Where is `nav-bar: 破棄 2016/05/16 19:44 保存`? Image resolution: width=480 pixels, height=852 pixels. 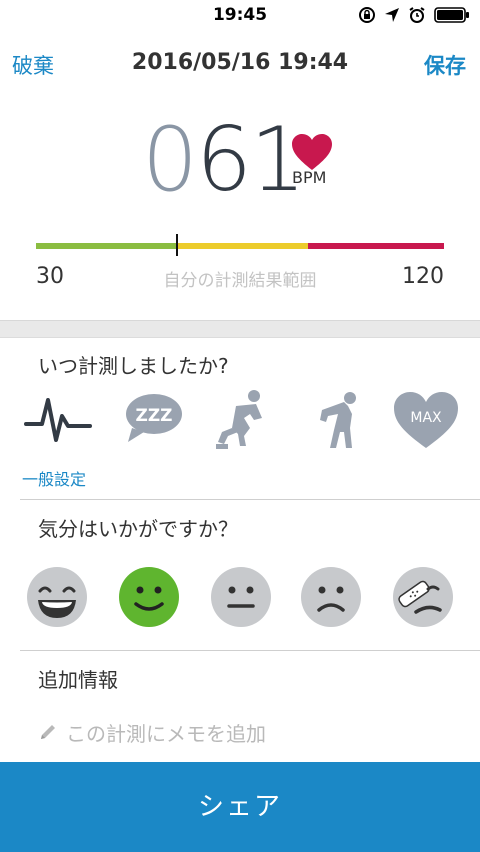
nav-bar: 破棄 2016/05/16 19:44 保存 is located at coordinates (240, 64).